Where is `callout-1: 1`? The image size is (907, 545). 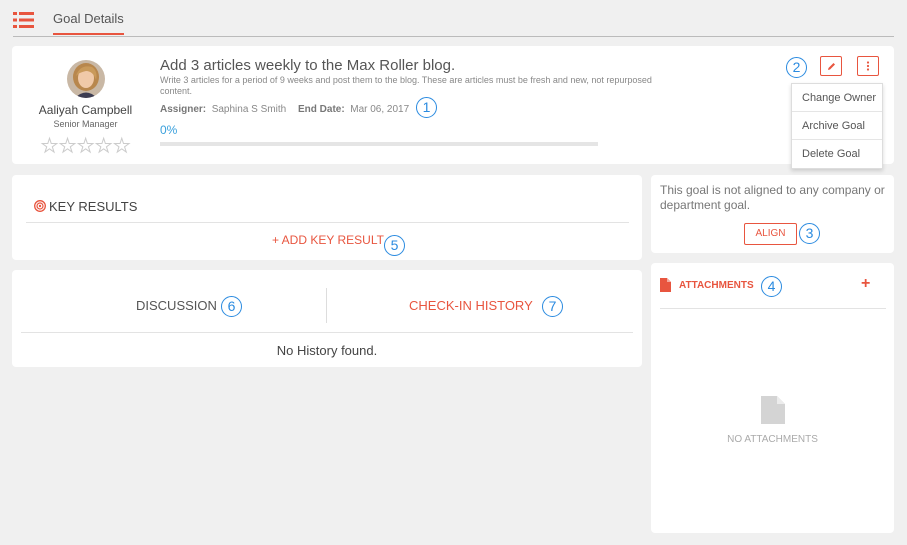
callout-1: 1 is located at coordinates (426, 107).